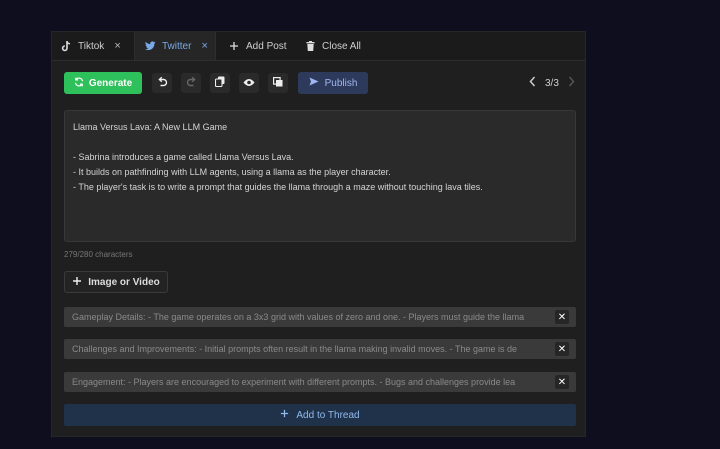 Image resolution: width=720 pixels, height=449 pixels. I want to click on page-indicator: 3/3, so click(552, 83).